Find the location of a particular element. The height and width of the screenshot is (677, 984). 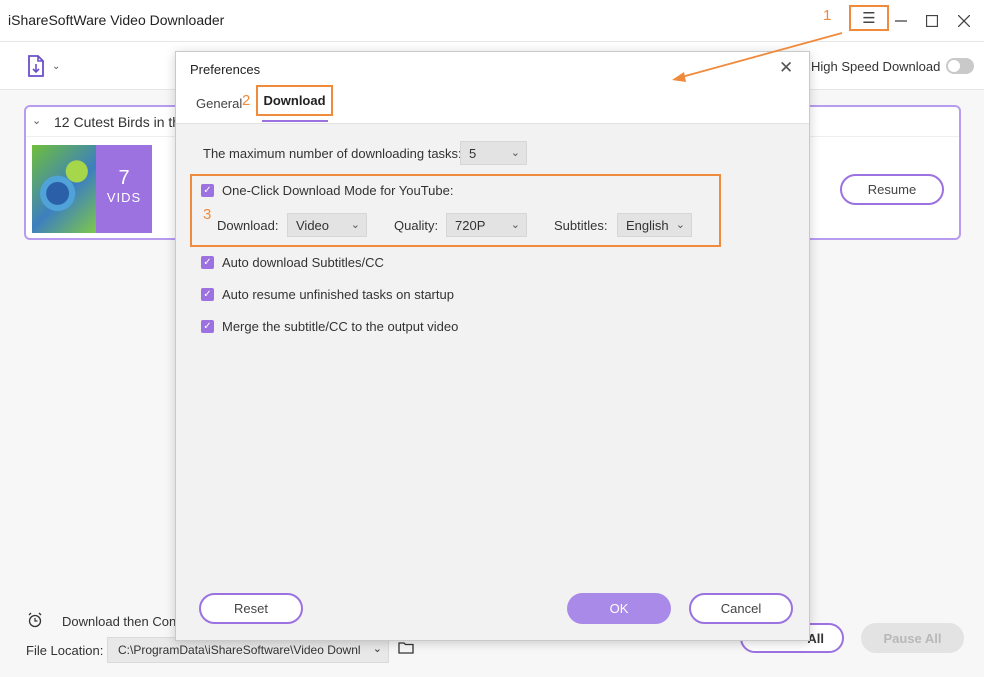

max-tasks-value: 5 is located at coordinates (473, 153).